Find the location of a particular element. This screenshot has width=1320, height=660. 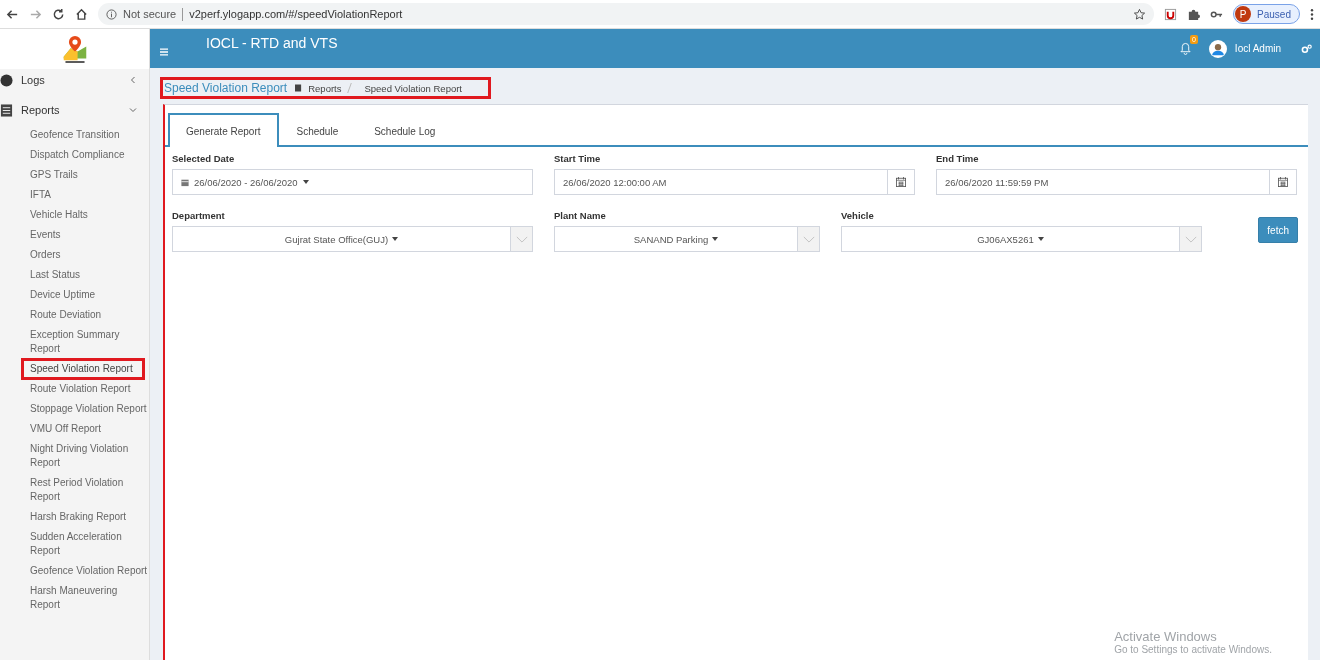

profile-status: Paused is located at coordinates (1274, 14).